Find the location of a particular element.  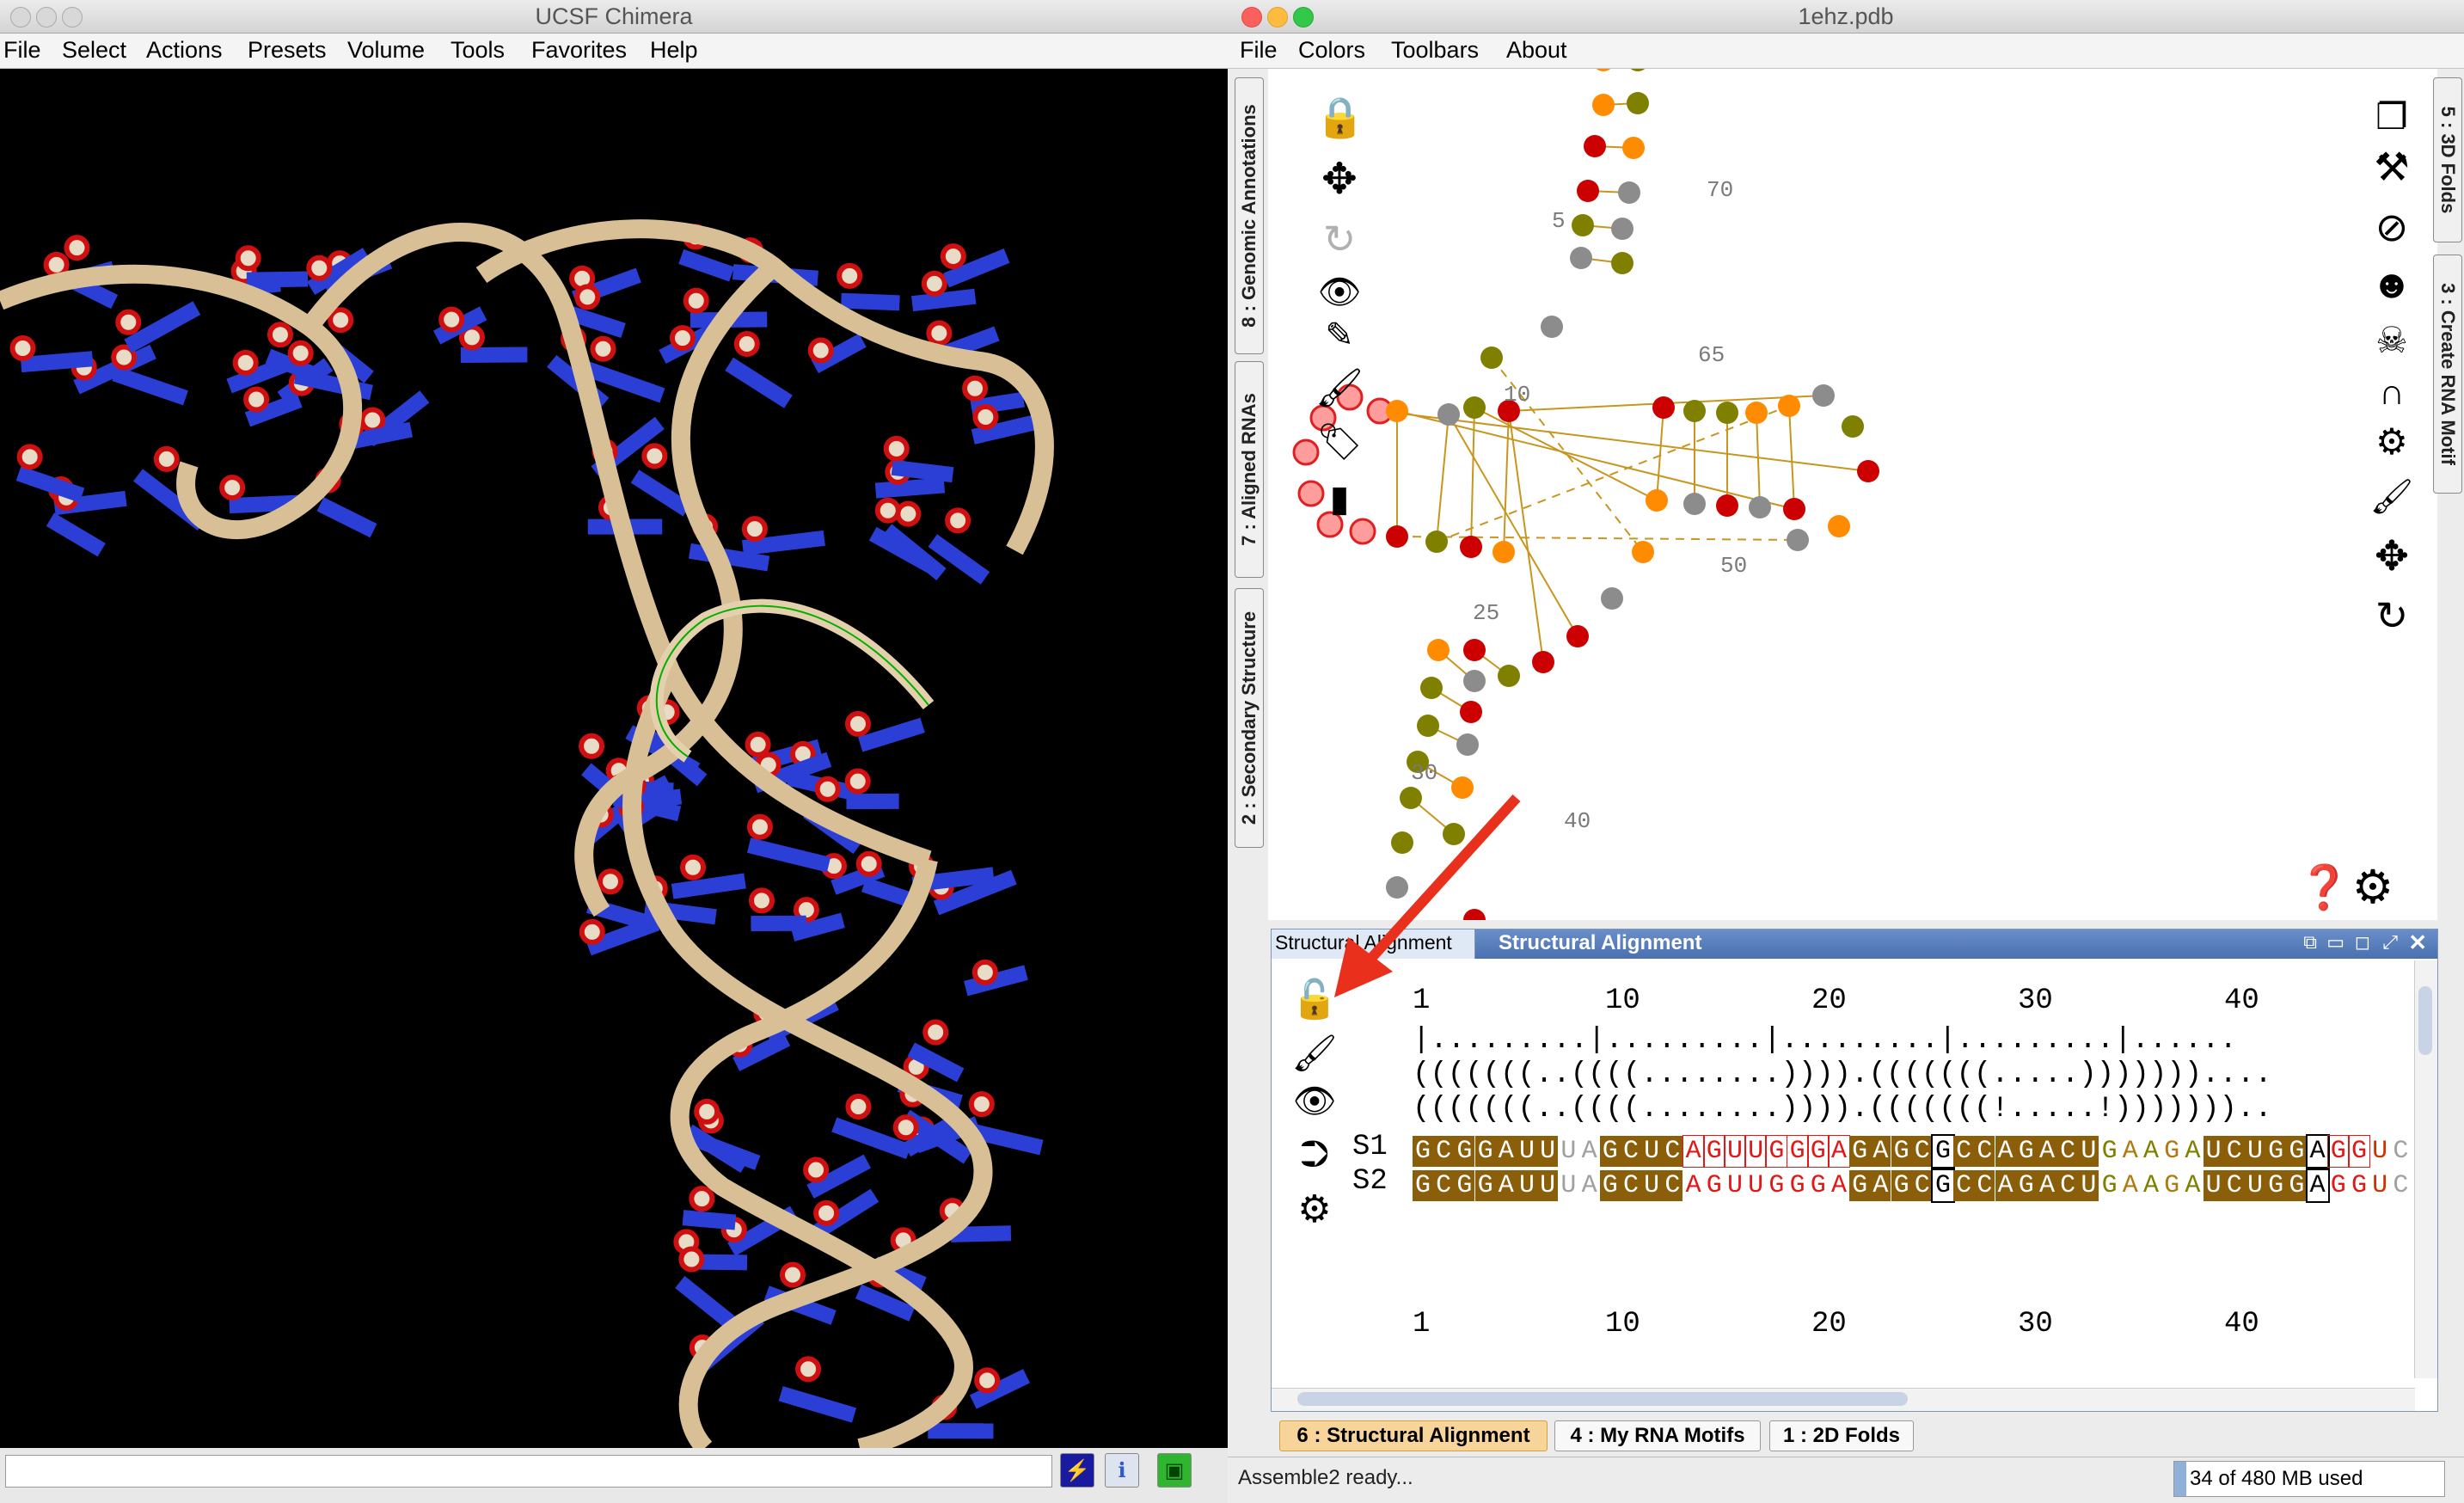

paintbrush-icon: 🖌 is located at coordinates (1314, 1053).